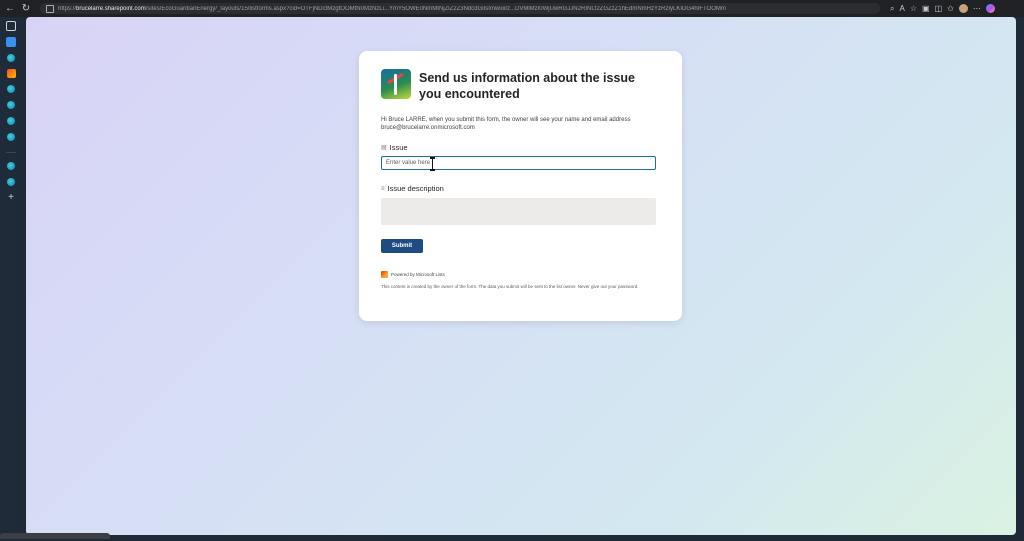  Describe the element at coordinates (432, 164) in the screenshot. I see `text-cursor-icon` at that location.